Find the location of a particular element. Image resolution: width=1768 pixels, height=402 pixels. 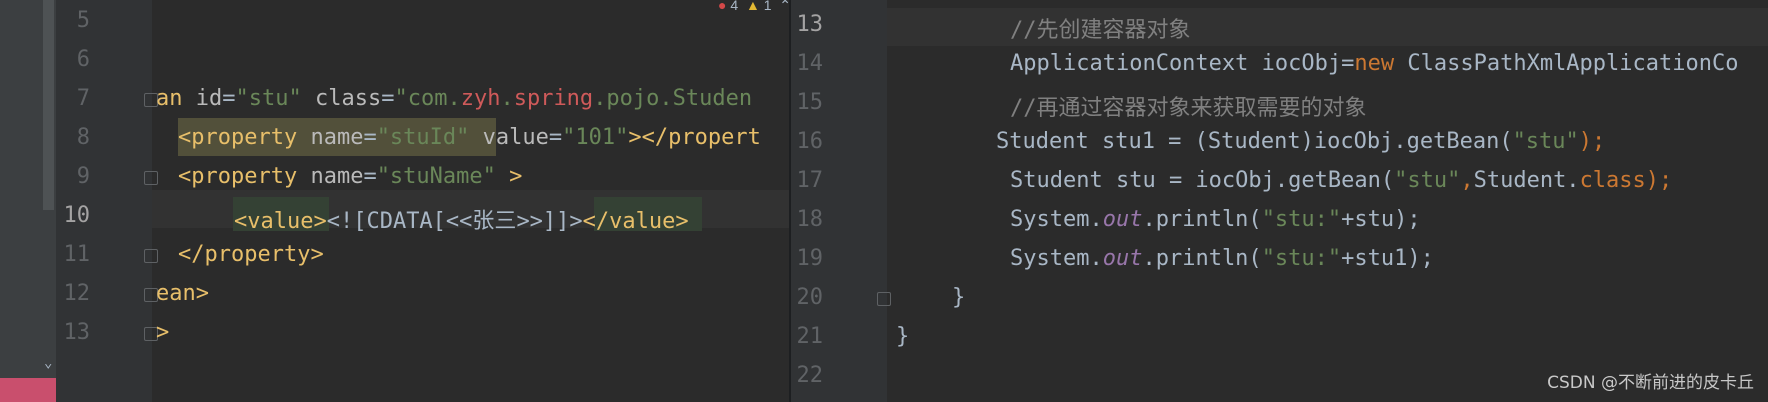

code-token: 再通过容器对象来获取需要的对象 is located at coordinates (1201, 108).